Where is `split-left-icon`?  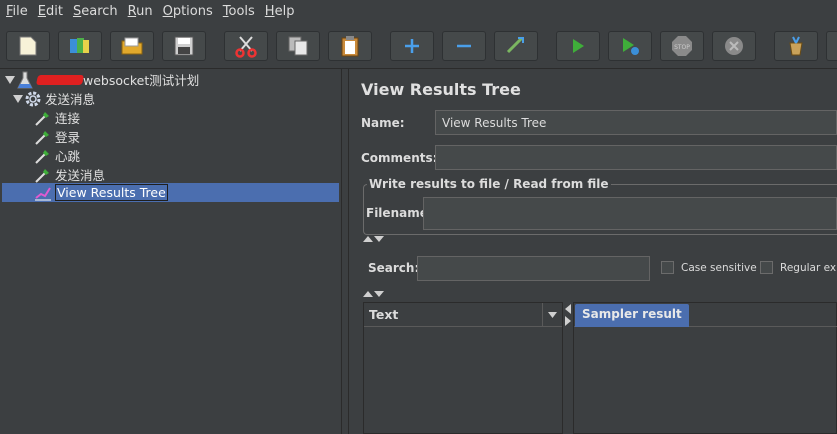 split-left-icon is located at coordinates (568, 309).